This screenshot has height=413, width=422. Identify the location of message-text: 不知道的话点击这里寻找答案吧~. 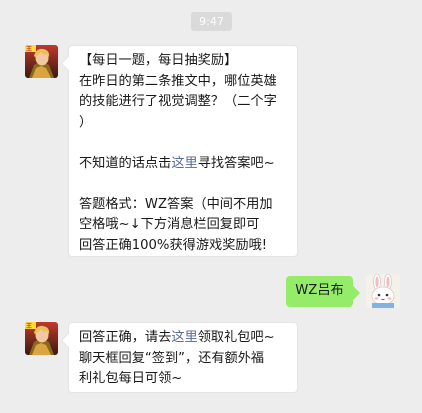
(183, 164).